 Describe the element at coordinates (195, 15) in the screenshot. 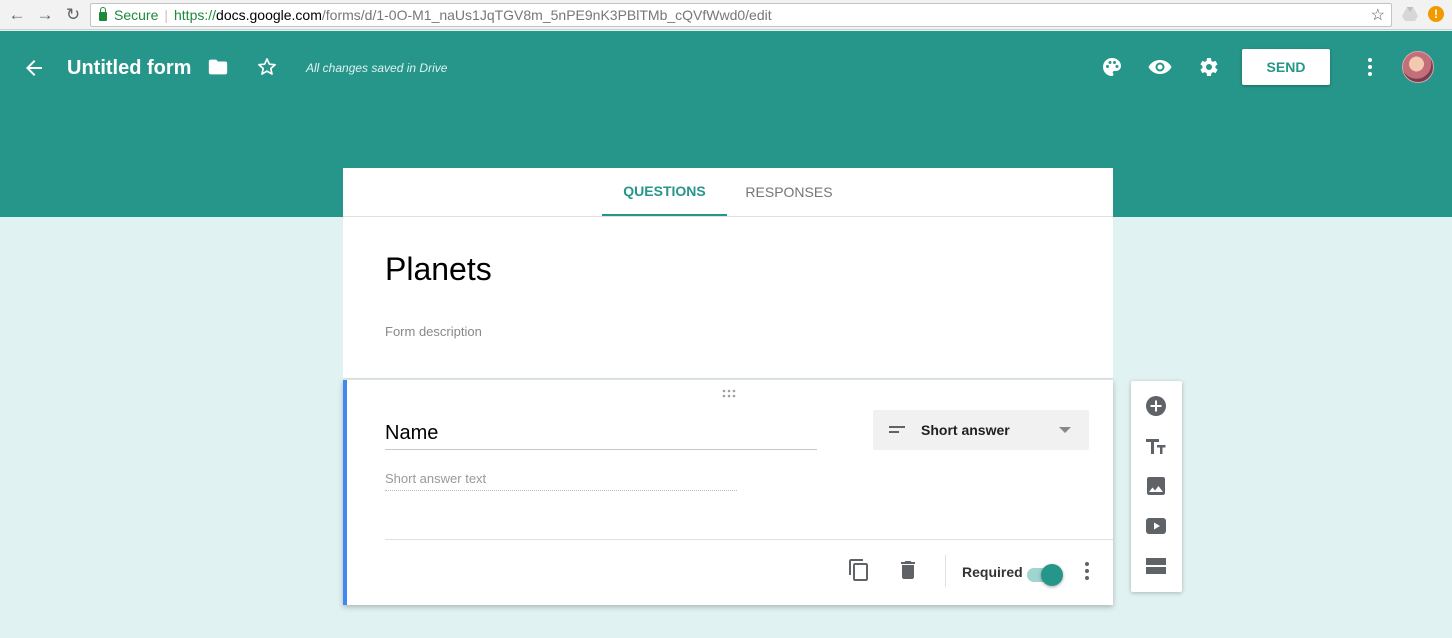

I see `url-scheme: https://` at that location.